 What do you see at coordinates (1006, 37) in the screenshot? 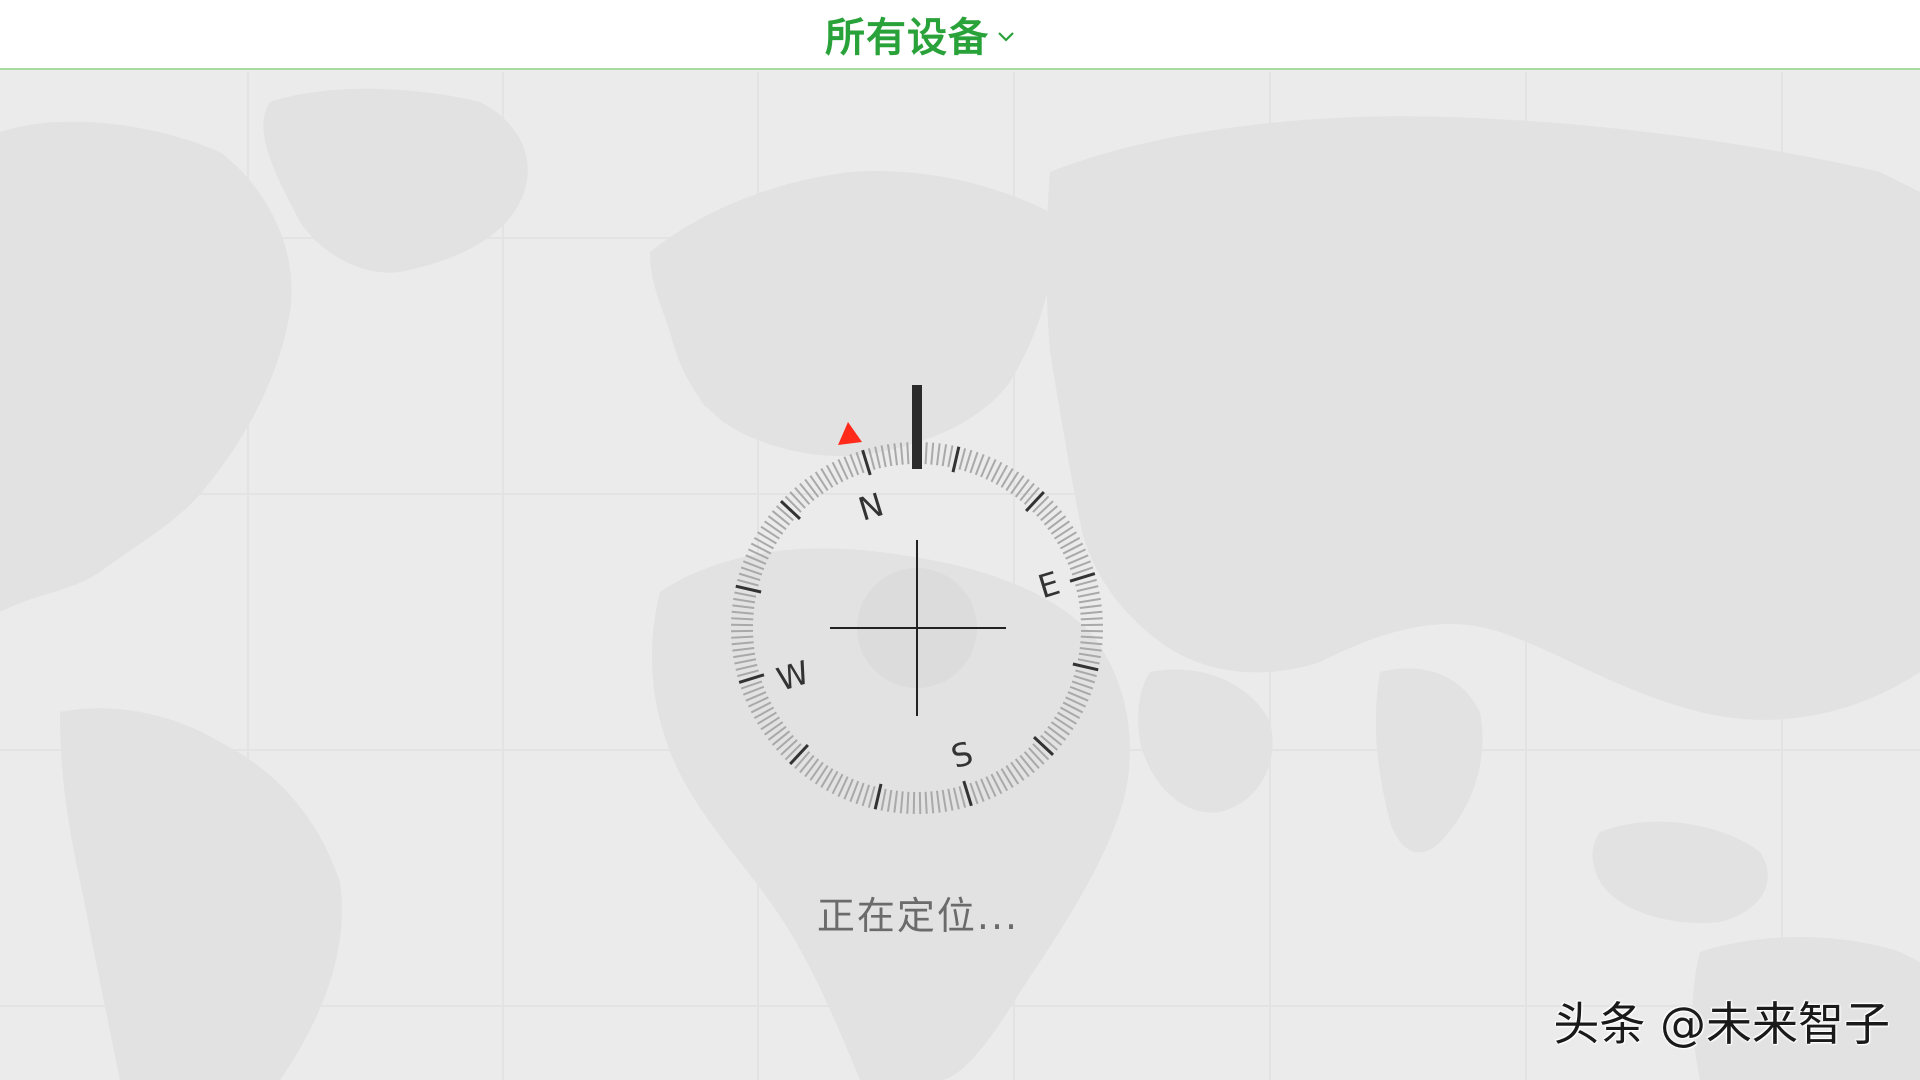
I see `chevron-down-icon` at bounding box center [1006, 37].